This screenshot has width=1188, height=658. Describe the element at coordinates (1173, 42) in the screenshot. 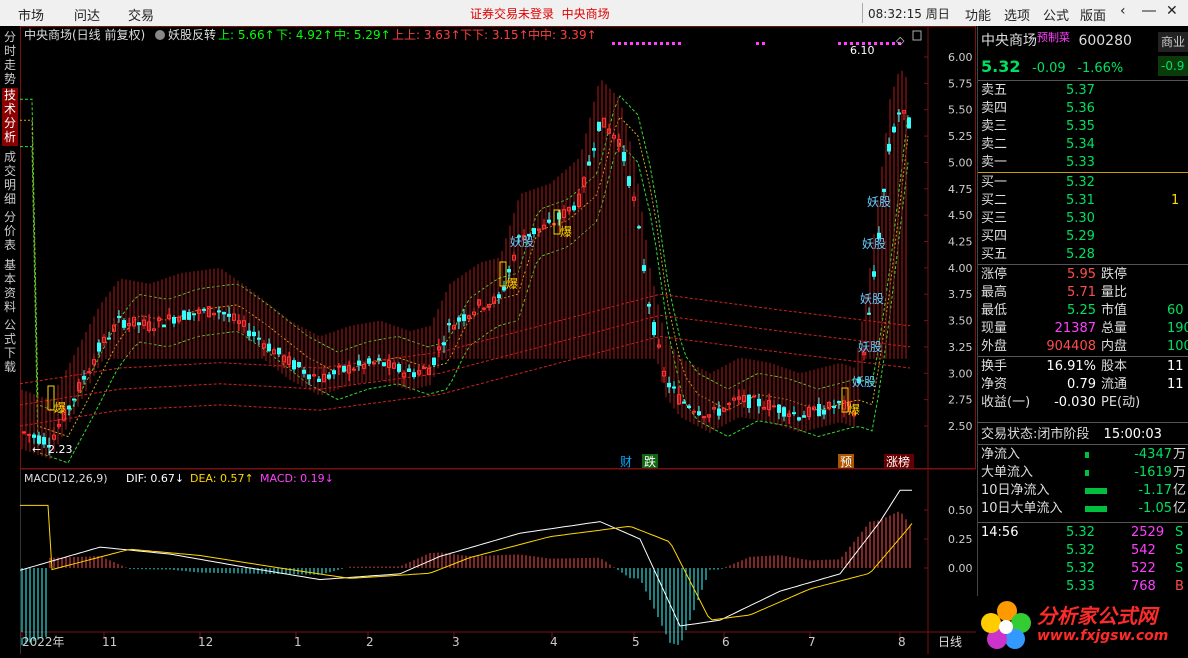

I see `sector-label: 商业` at that location.